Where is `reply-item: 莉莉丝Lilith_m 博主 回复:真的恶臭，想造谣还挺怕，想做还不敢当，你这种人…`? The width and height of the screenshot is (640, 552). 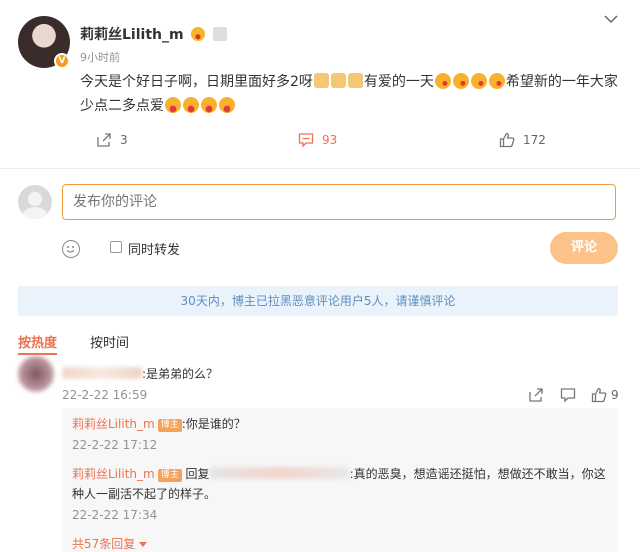
reply-item: 莉莉丝Lilith_m 博主 回复:真的恶臭，想造谣还挺怕，想做还不敢当，你这种人… is located at coordinates (339, 484).